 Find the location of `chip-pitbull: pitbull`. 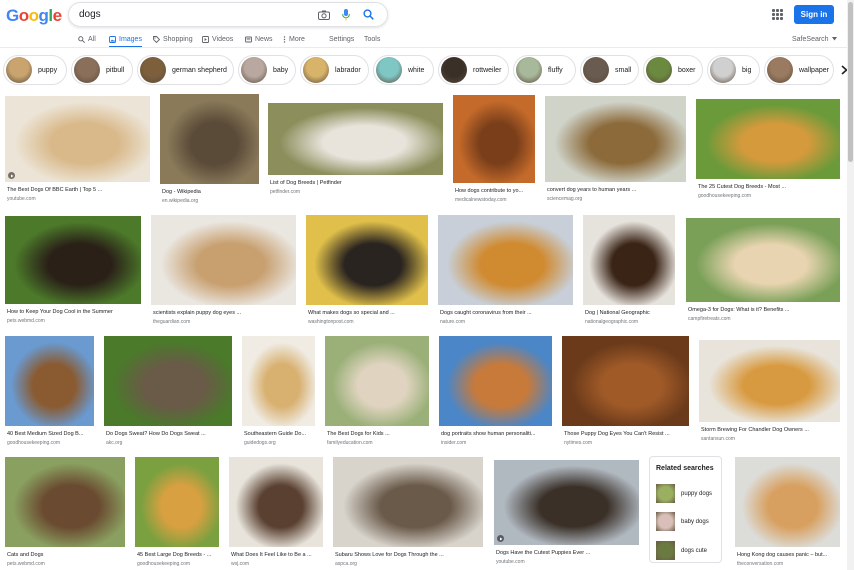

chip-pitbull: pitbull is located at coordinates (102, 70).